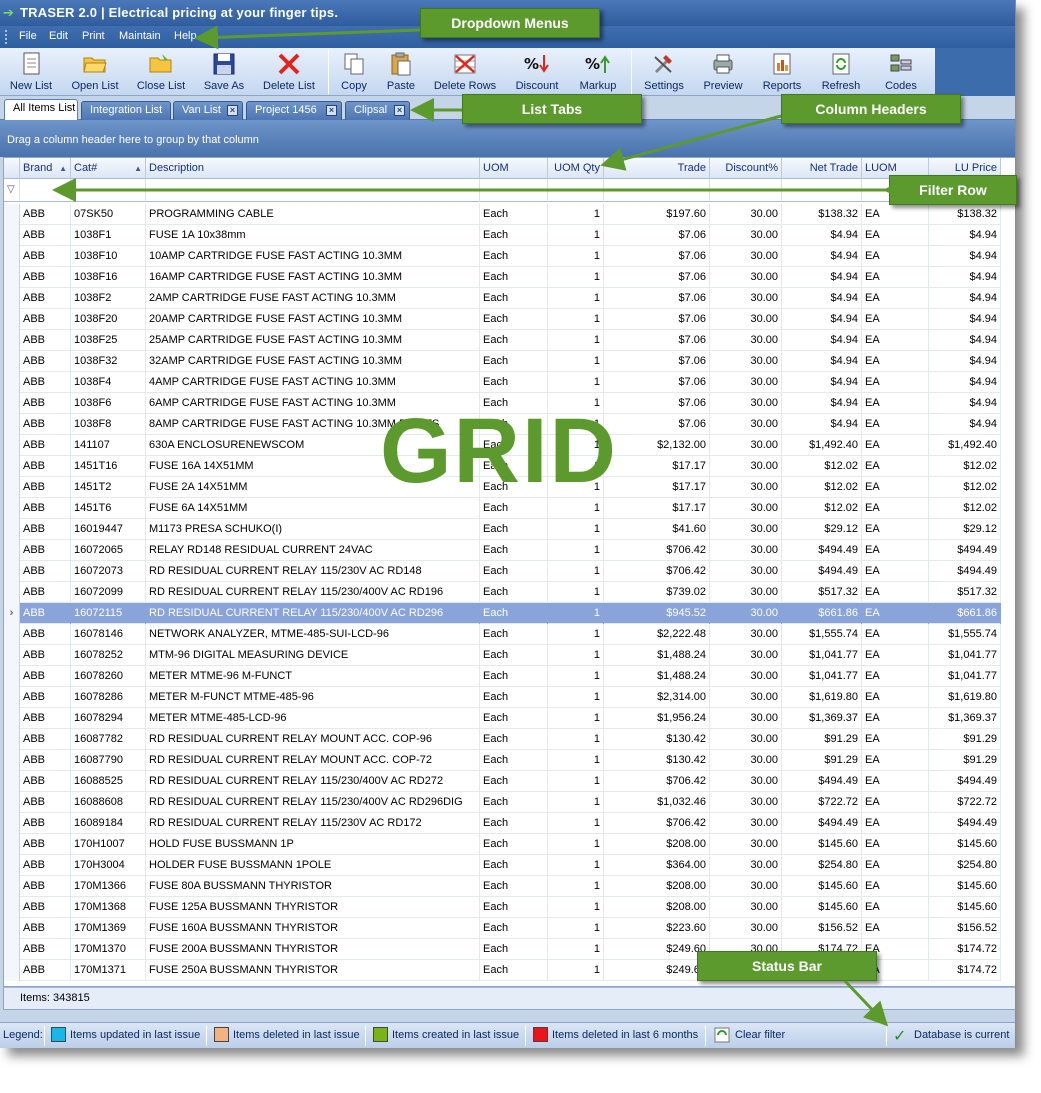 Image resolution: width=1041 pixels, height=1093 pixels. I want to click on cell-cat-: 16072099, so click(108, 592).